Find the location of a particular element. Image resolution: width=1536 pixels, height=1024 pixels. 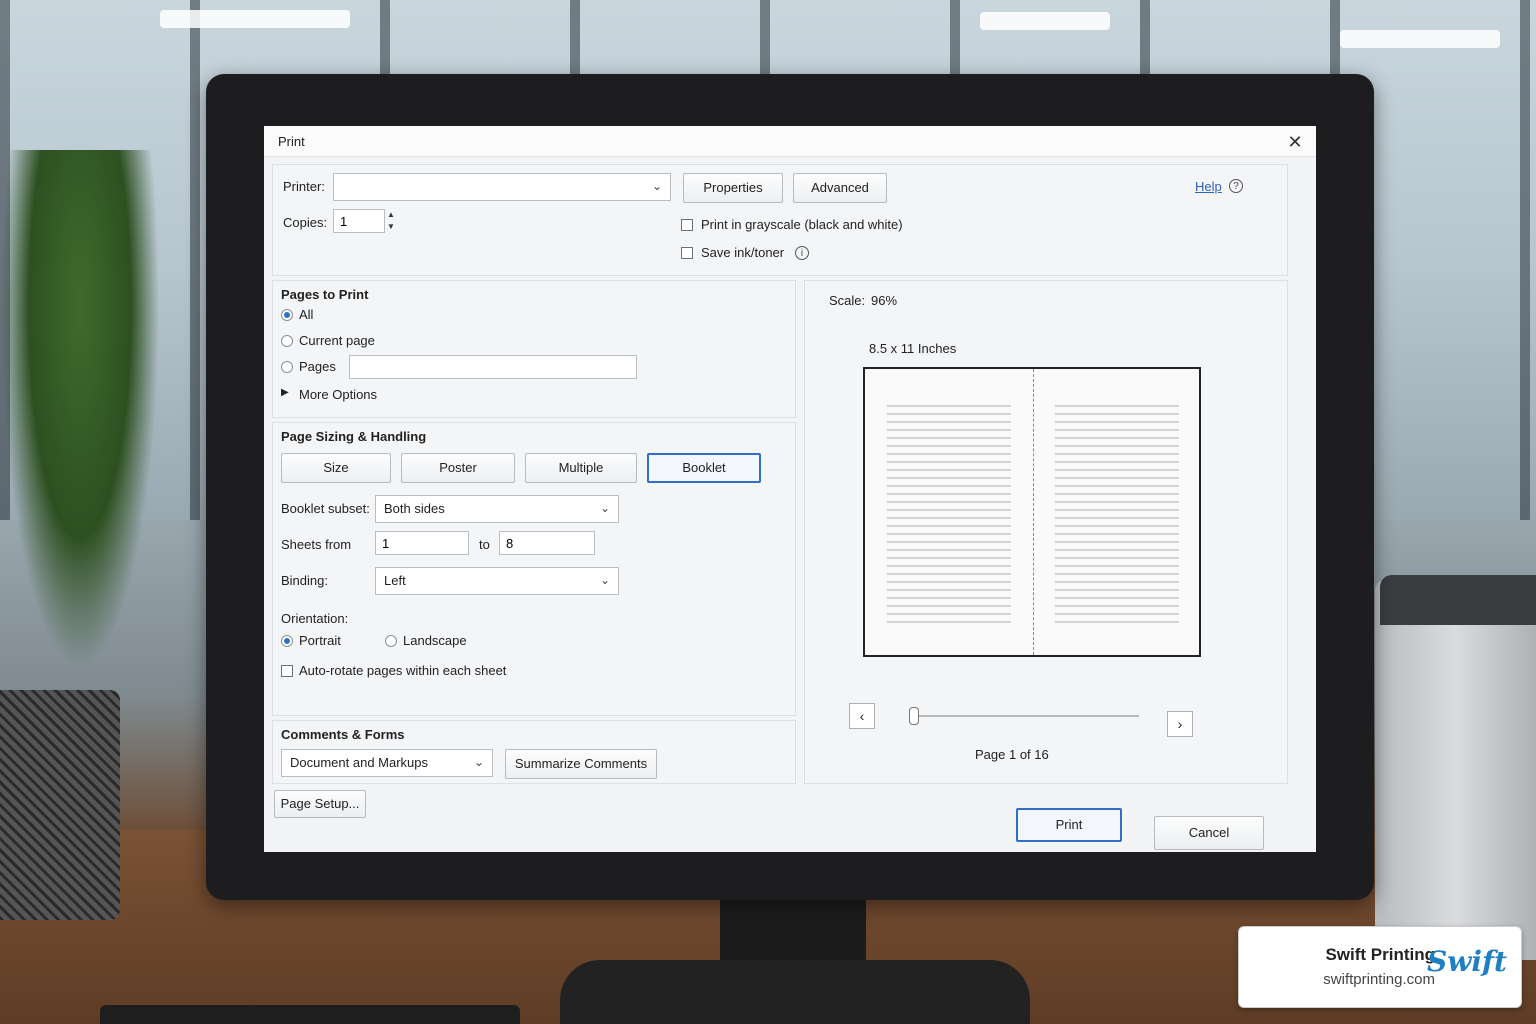

comments-forms-title: Comments & Forms is located at coordinates (343, 734).